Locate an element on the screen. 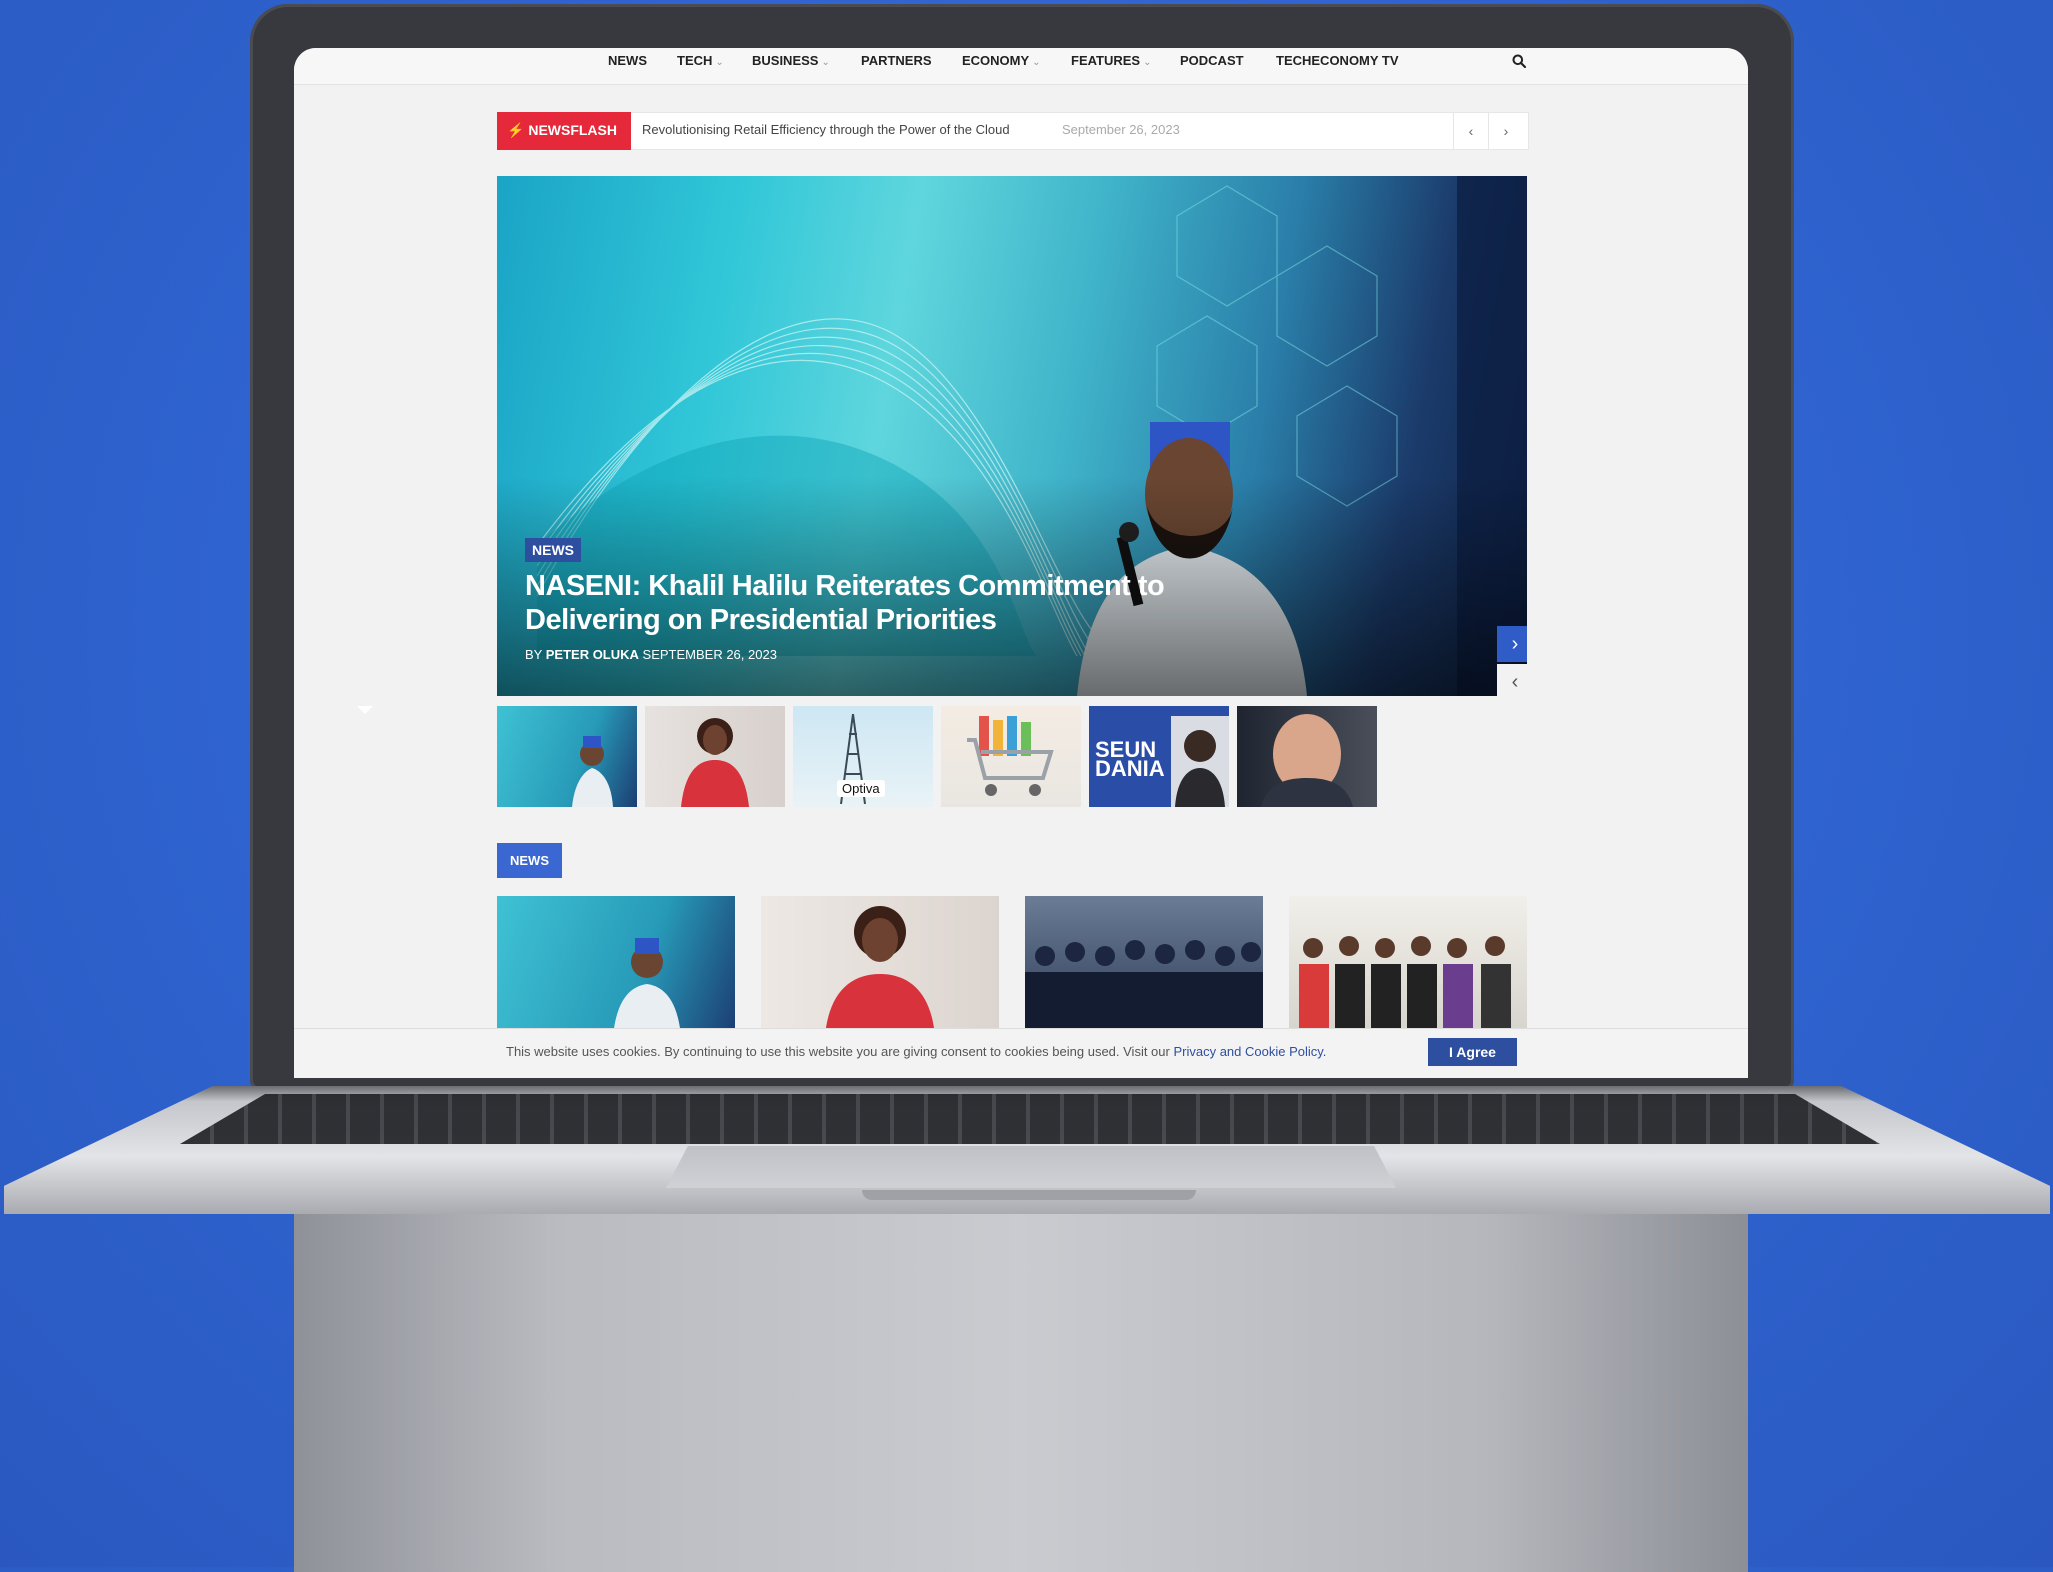 The image size is (2053, 1572). news-card-1-image is located at coordinates (616, 966).